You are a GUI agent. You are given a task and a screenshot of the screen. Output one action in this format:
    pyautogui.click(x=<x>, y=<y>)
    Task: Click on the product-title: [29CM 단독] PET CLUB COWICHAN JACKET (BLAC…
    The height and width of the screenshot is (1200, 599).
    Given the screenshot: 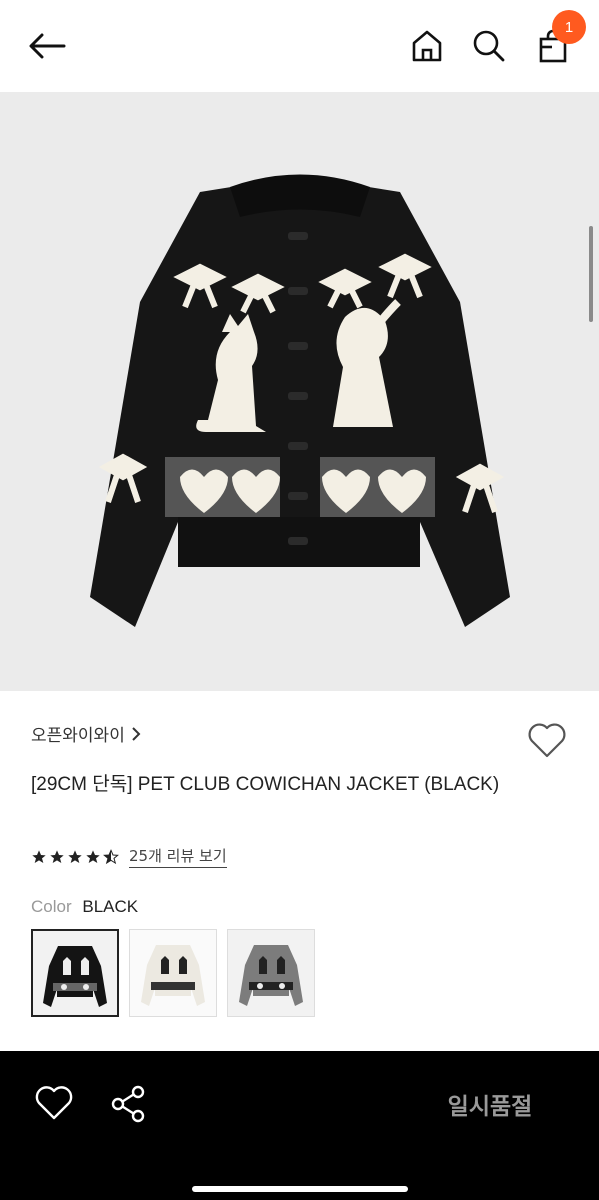 What is the action you would take?
    pyautogui.click(x=265, y=784)
    